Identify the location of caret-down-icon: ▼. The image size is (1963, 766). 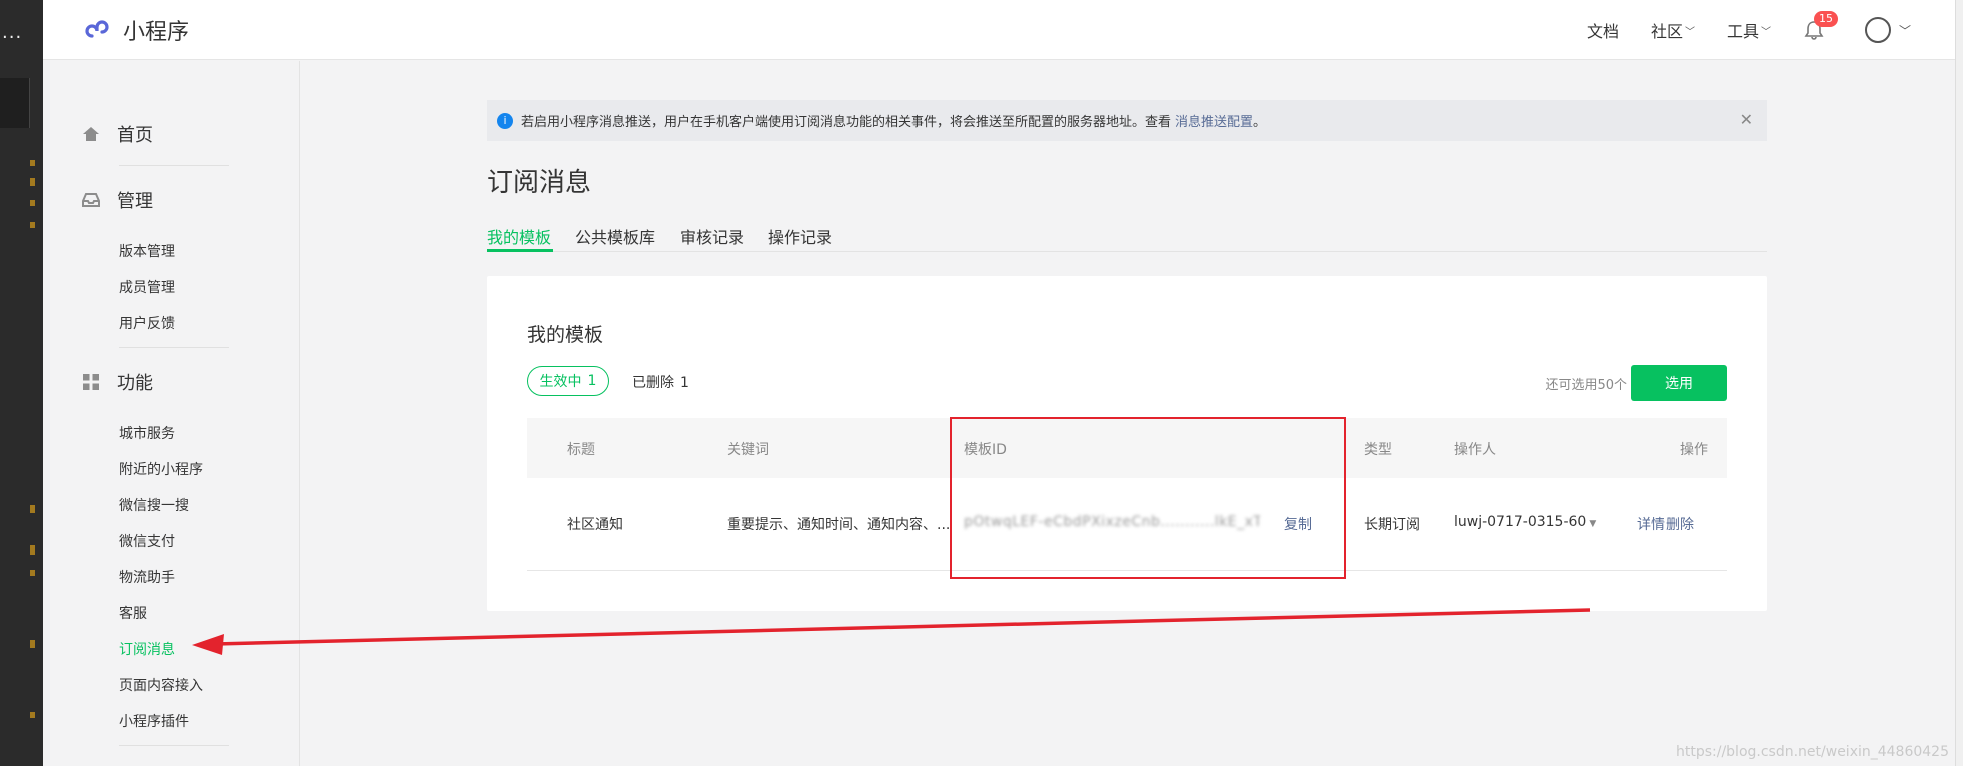
(1593, 524).